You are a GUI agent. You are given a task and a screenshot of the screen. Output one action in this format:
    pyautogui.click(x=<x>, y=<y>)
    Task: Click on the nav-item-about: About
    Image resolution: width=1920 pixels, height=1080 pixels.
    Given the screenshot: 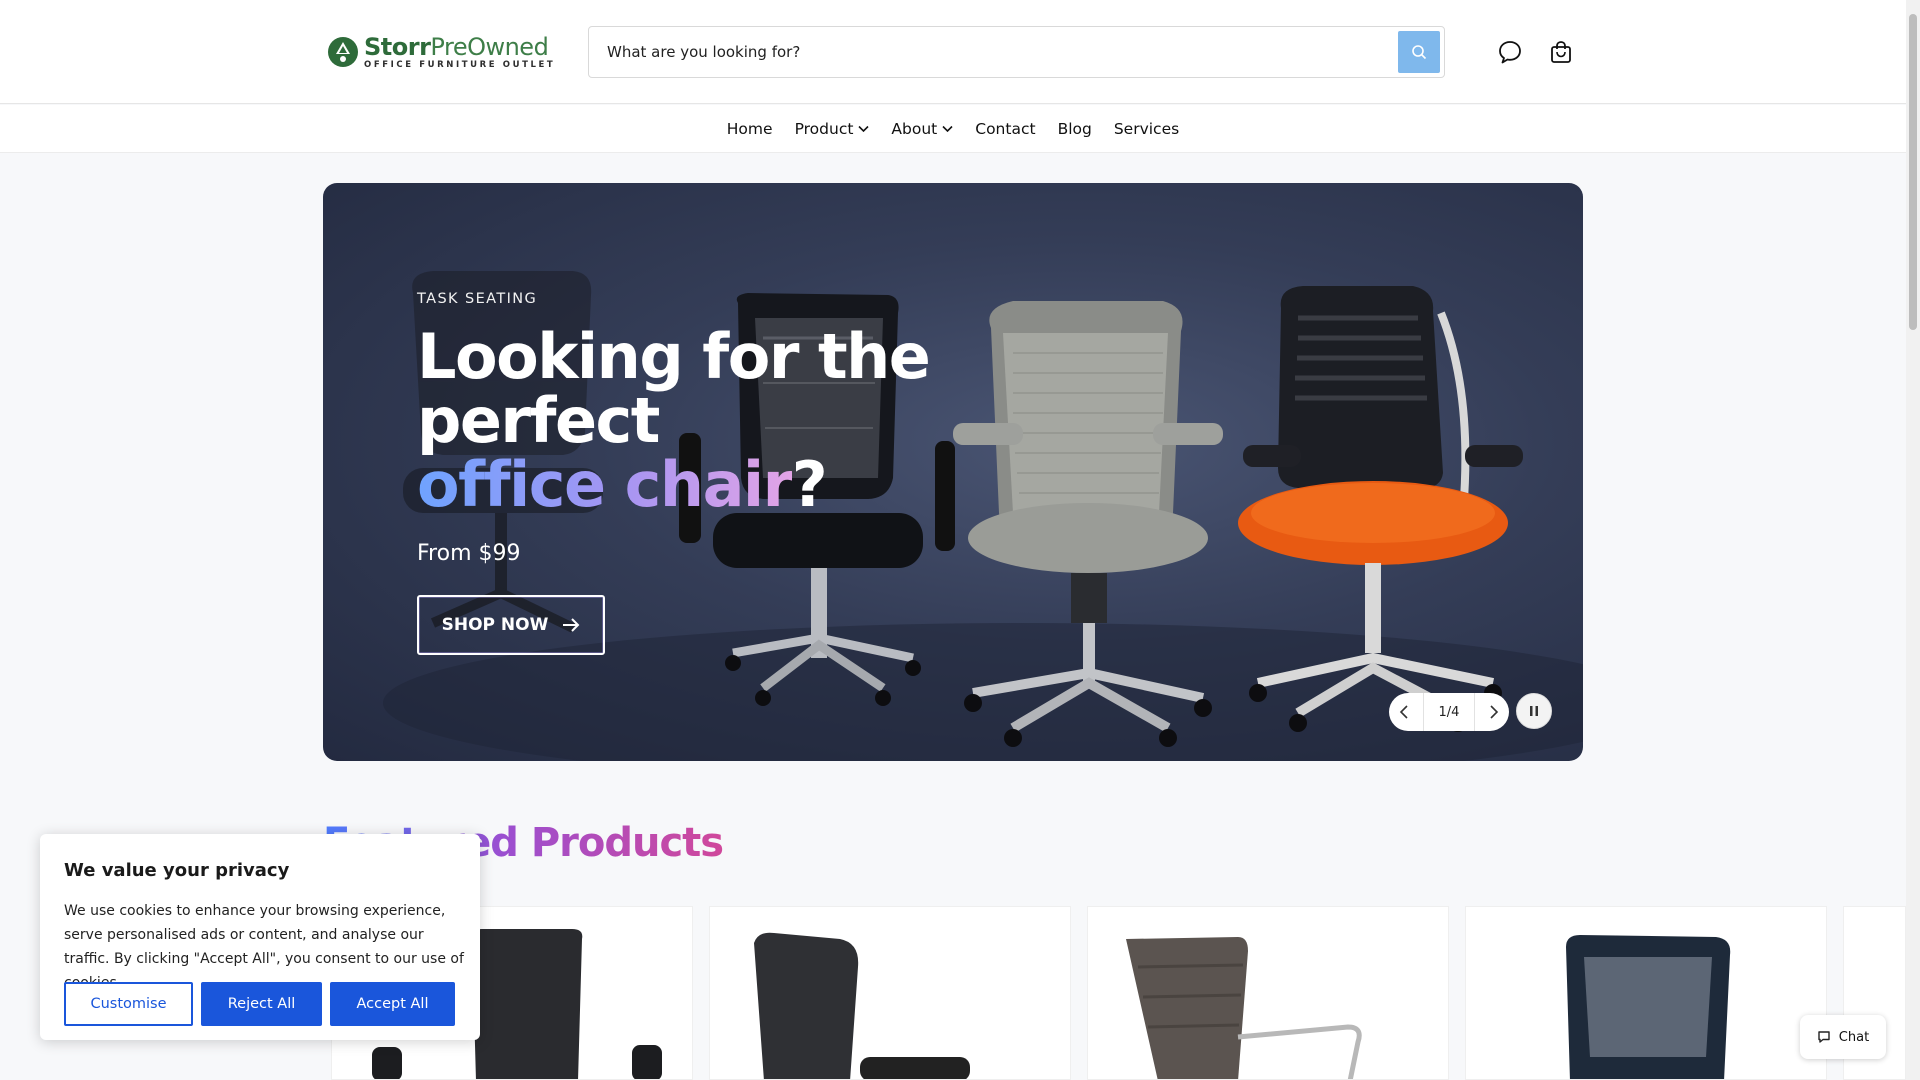 What is the action you would take?
    pyautogui.click(x=922, y=129)
    